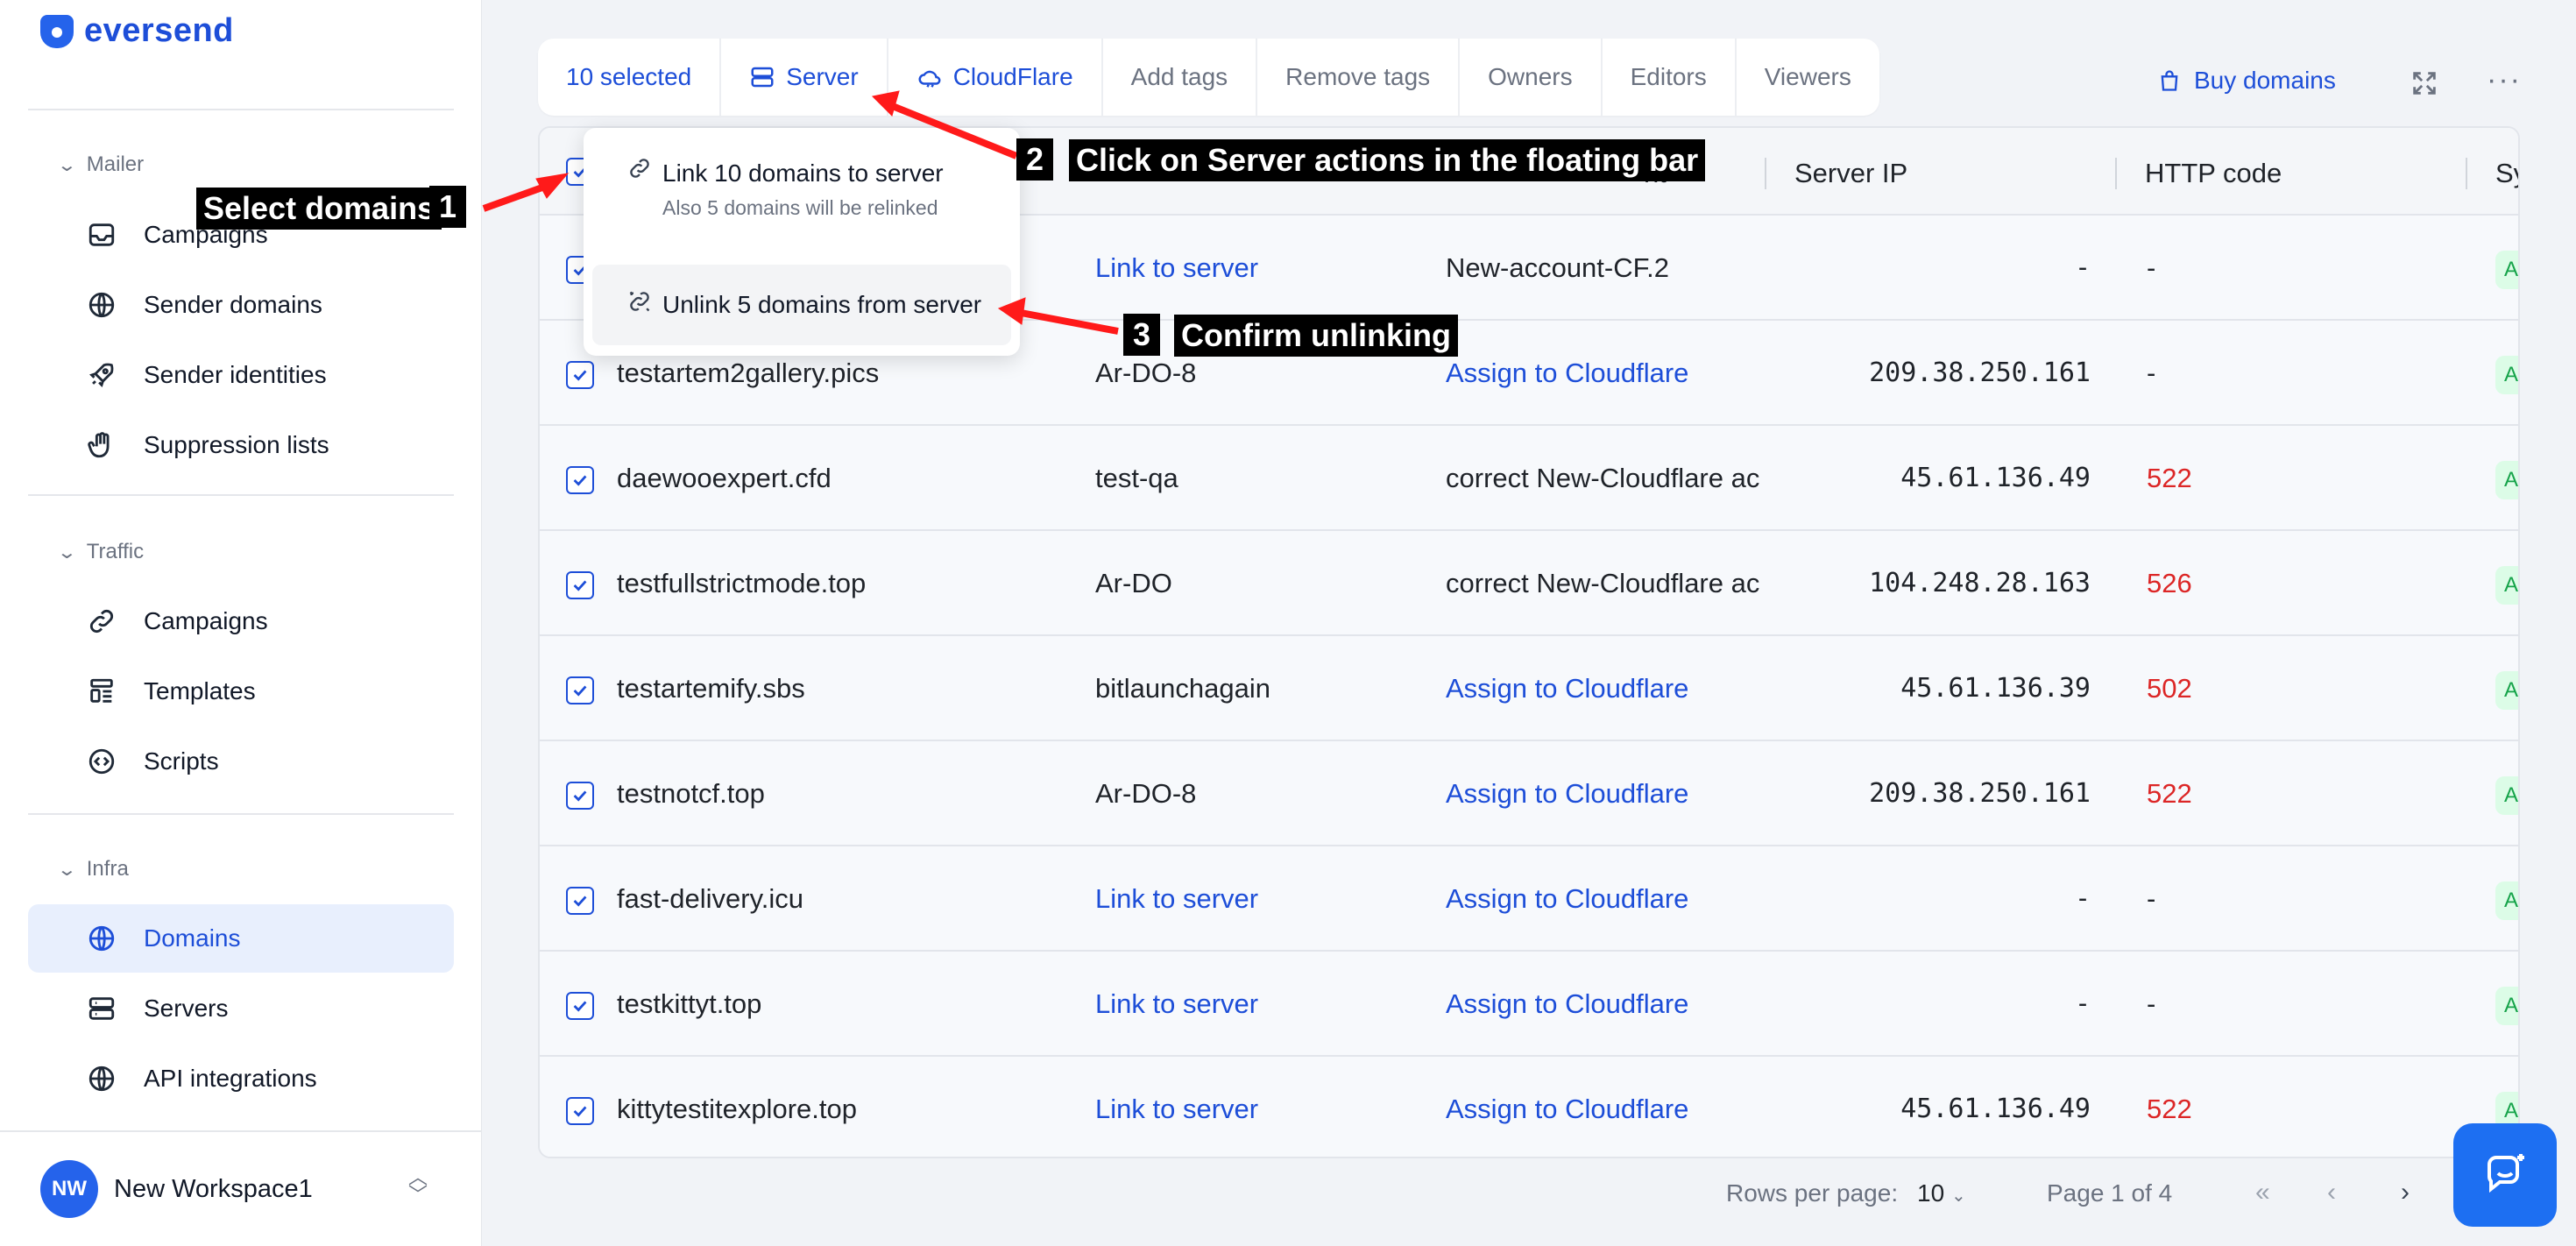  Describe the element at coordinates (822, 76) in the screenshot. I see `server-actions-label: Server` at that location.